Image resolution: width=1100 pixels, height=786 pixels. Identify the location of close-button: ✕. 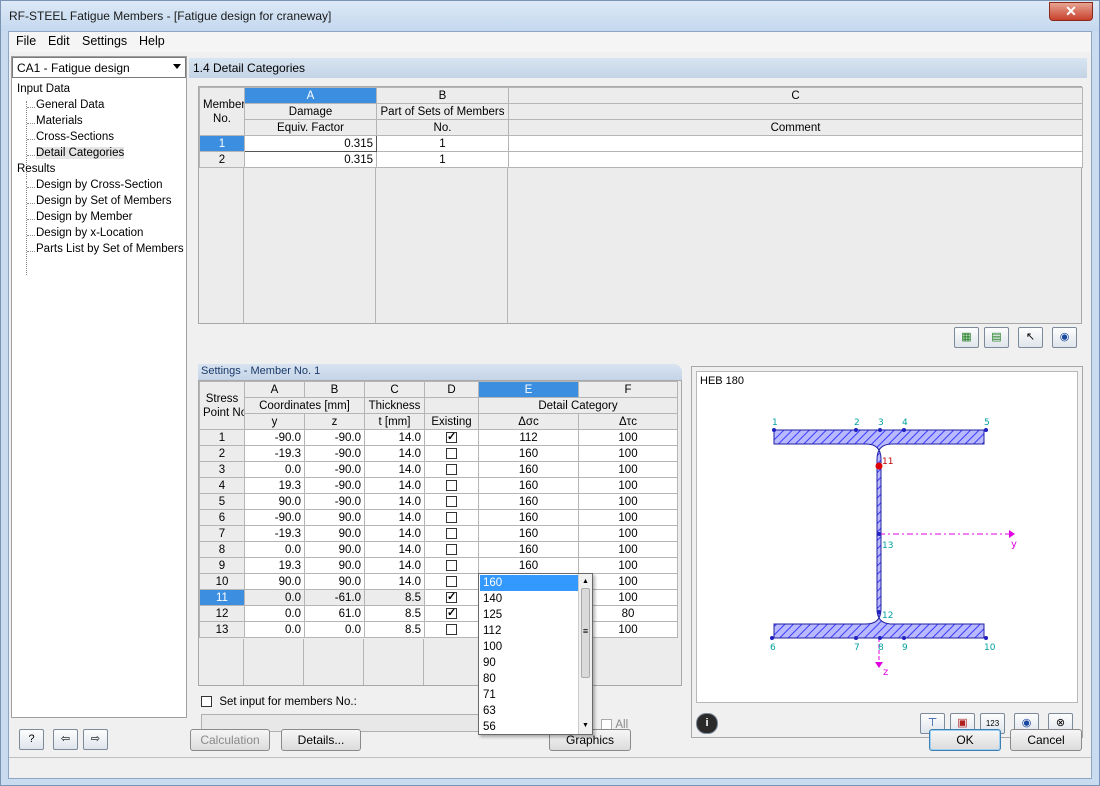
(1071, 11).